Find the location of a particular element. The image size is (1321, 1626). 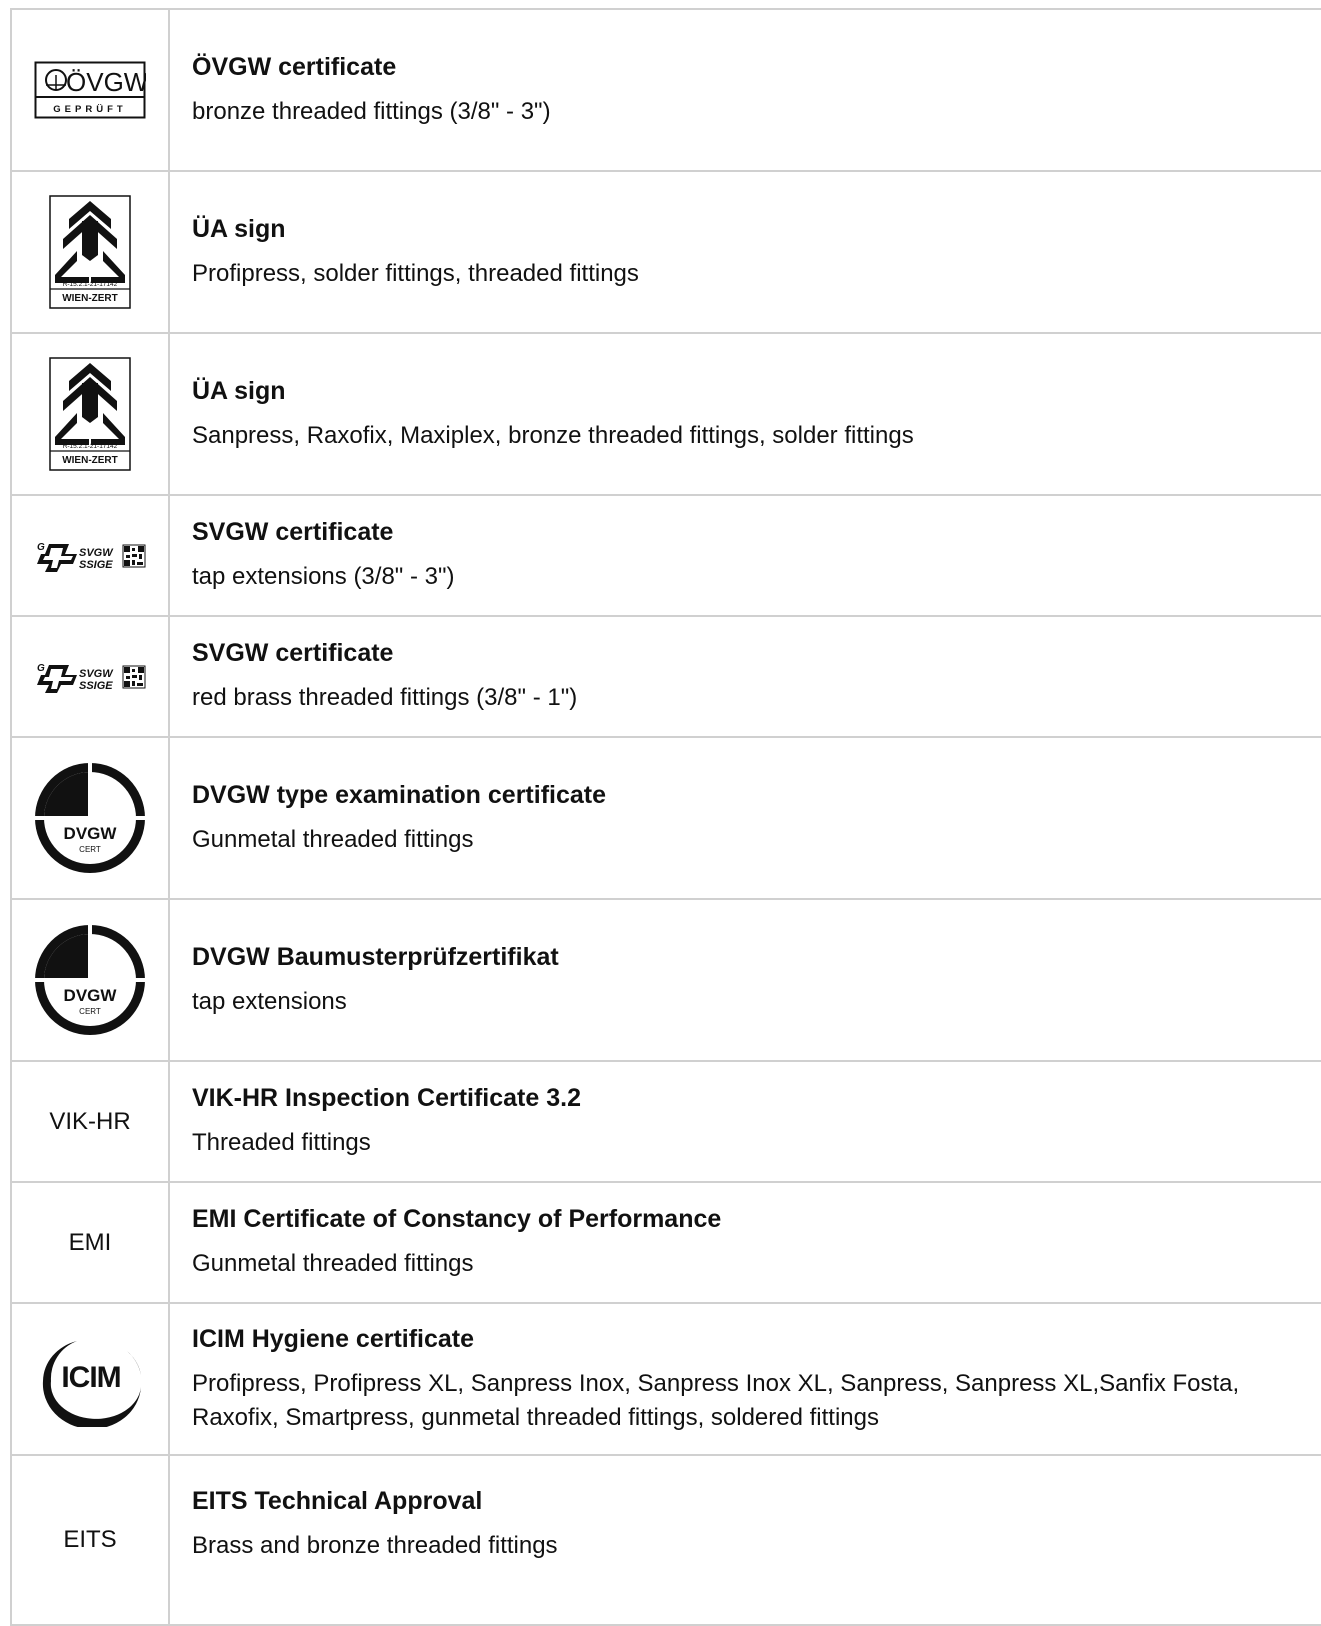

logo-cell: VIK-HR is located at coordinates (91, 1121).